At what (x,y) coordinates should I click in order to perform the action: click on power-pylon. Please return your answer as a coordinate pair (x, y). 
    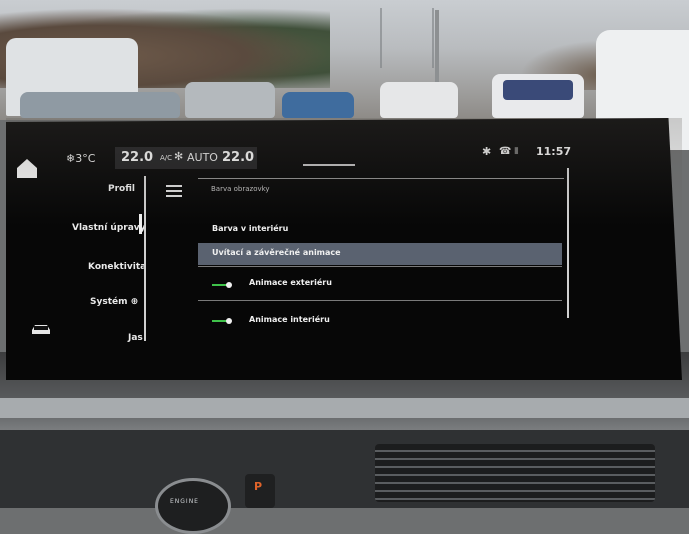
    Looking at the image, I should click on (407, 38).